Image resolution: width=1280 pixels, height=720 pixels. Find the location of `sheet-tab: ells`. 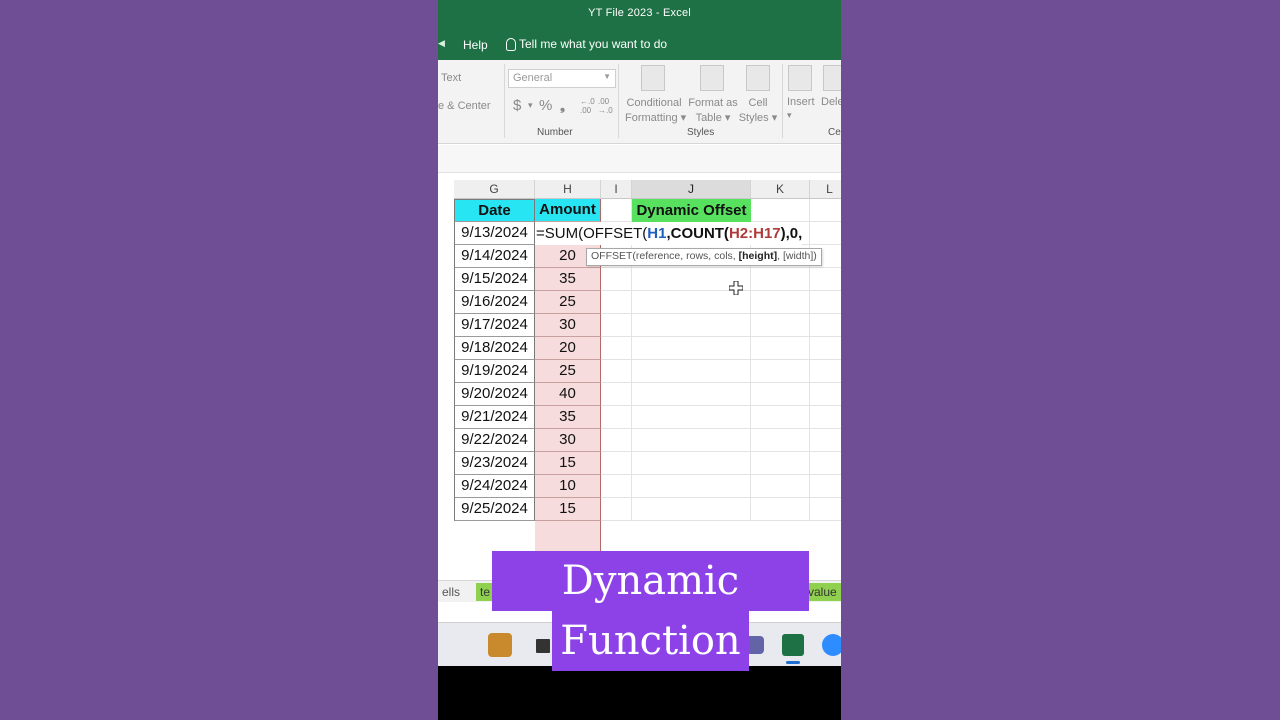

sheet-tab: ells is located at coordinates (451, 592).